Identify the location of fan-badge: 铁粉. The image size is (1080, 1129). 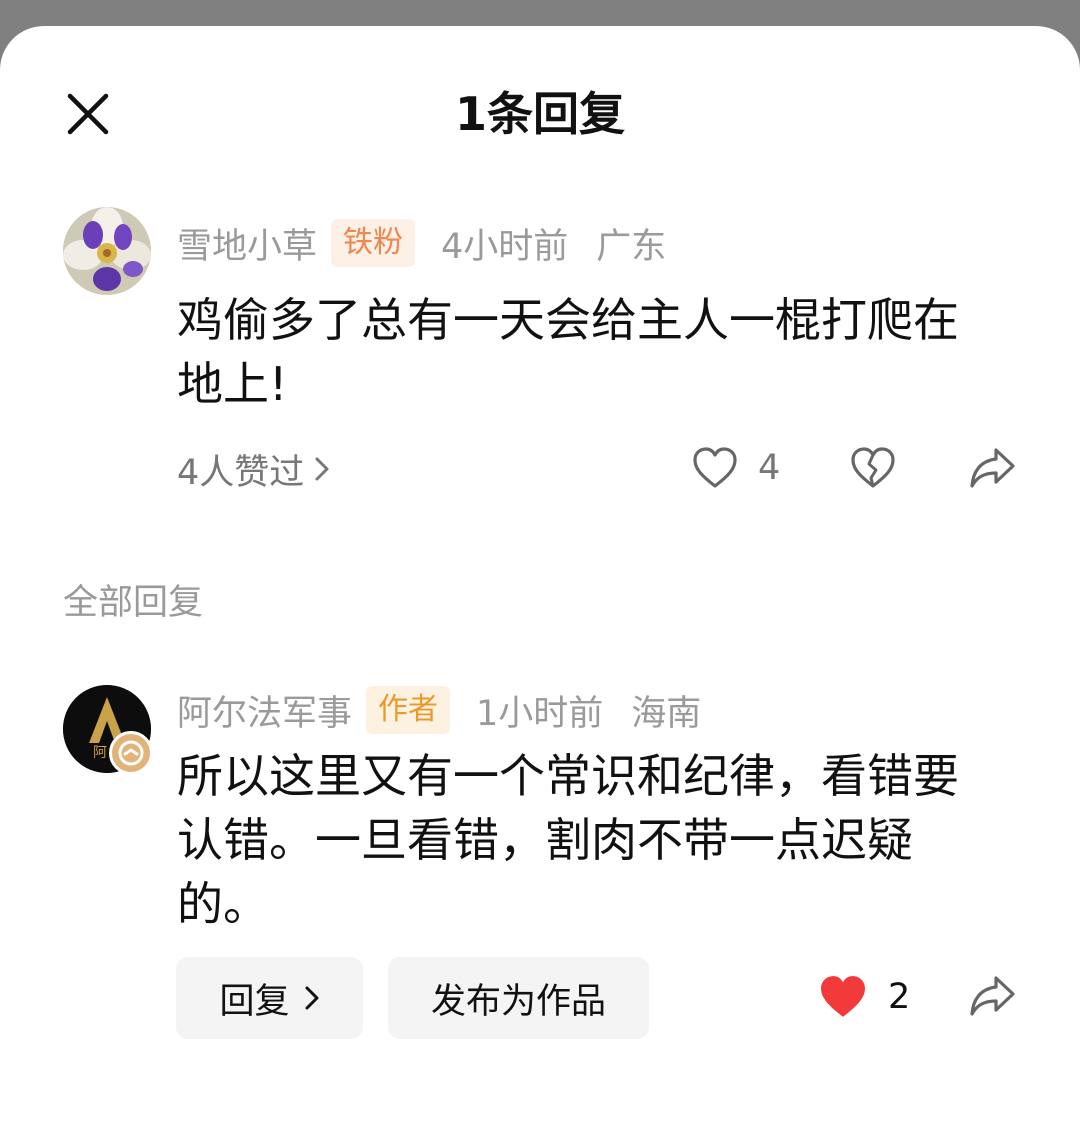
(373, 243).